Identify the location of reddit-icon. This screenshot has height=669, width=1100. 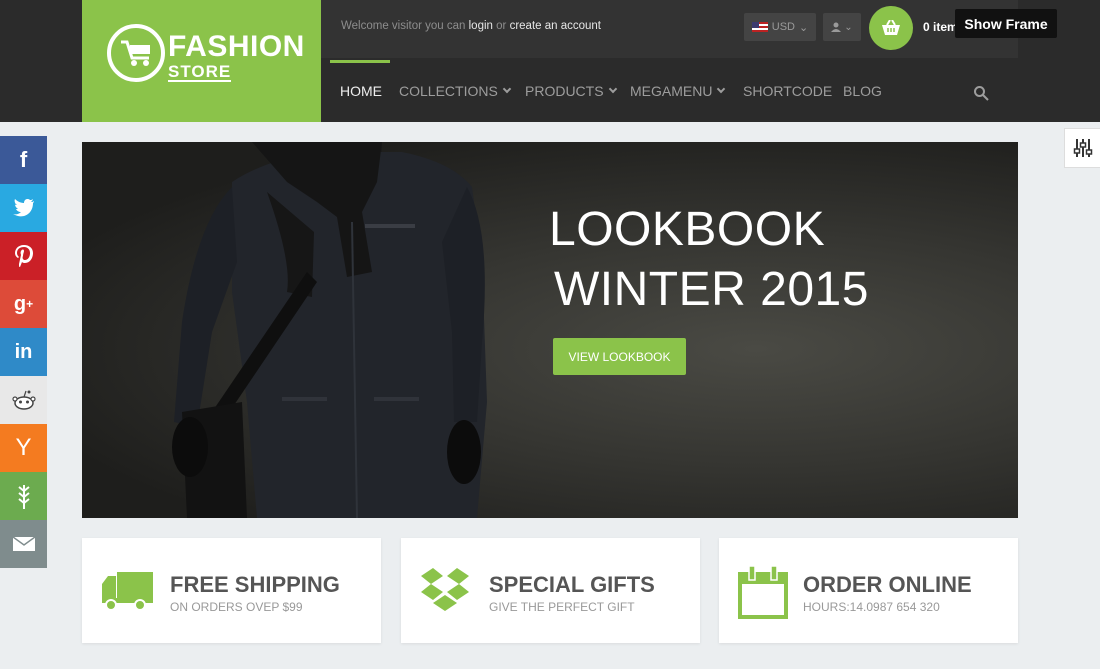
(23, 400).